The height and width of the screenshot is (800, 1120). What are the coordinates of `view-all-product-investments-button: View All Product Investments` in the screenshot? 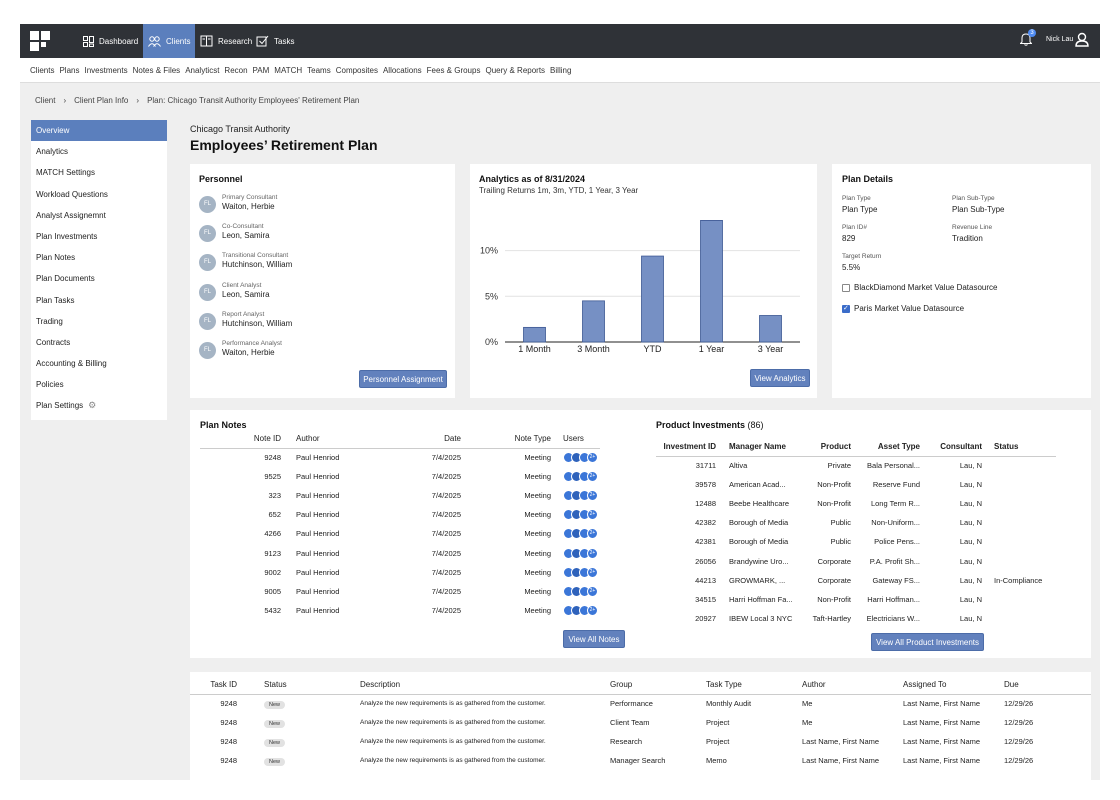 It's located at (927, 642).